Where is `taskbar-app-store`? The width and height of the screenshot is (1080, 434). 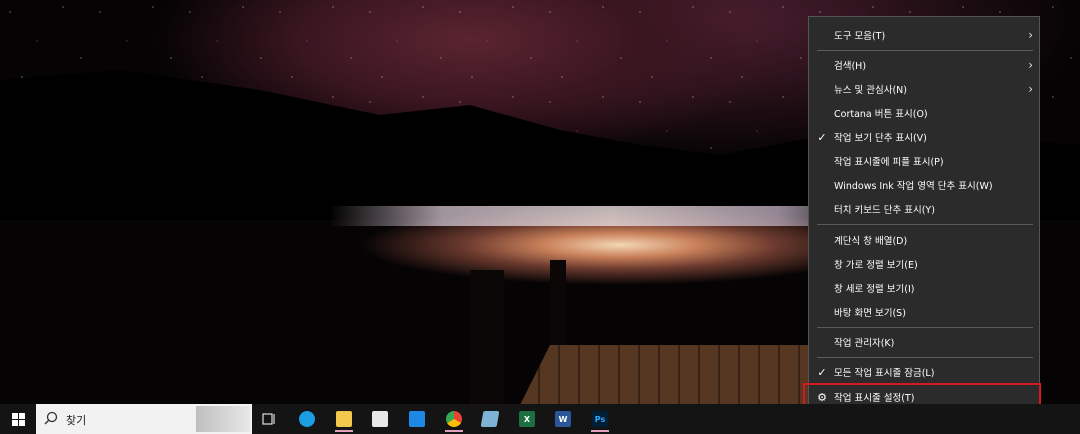 taskbar-app-store is located at coordinates (380, 419).